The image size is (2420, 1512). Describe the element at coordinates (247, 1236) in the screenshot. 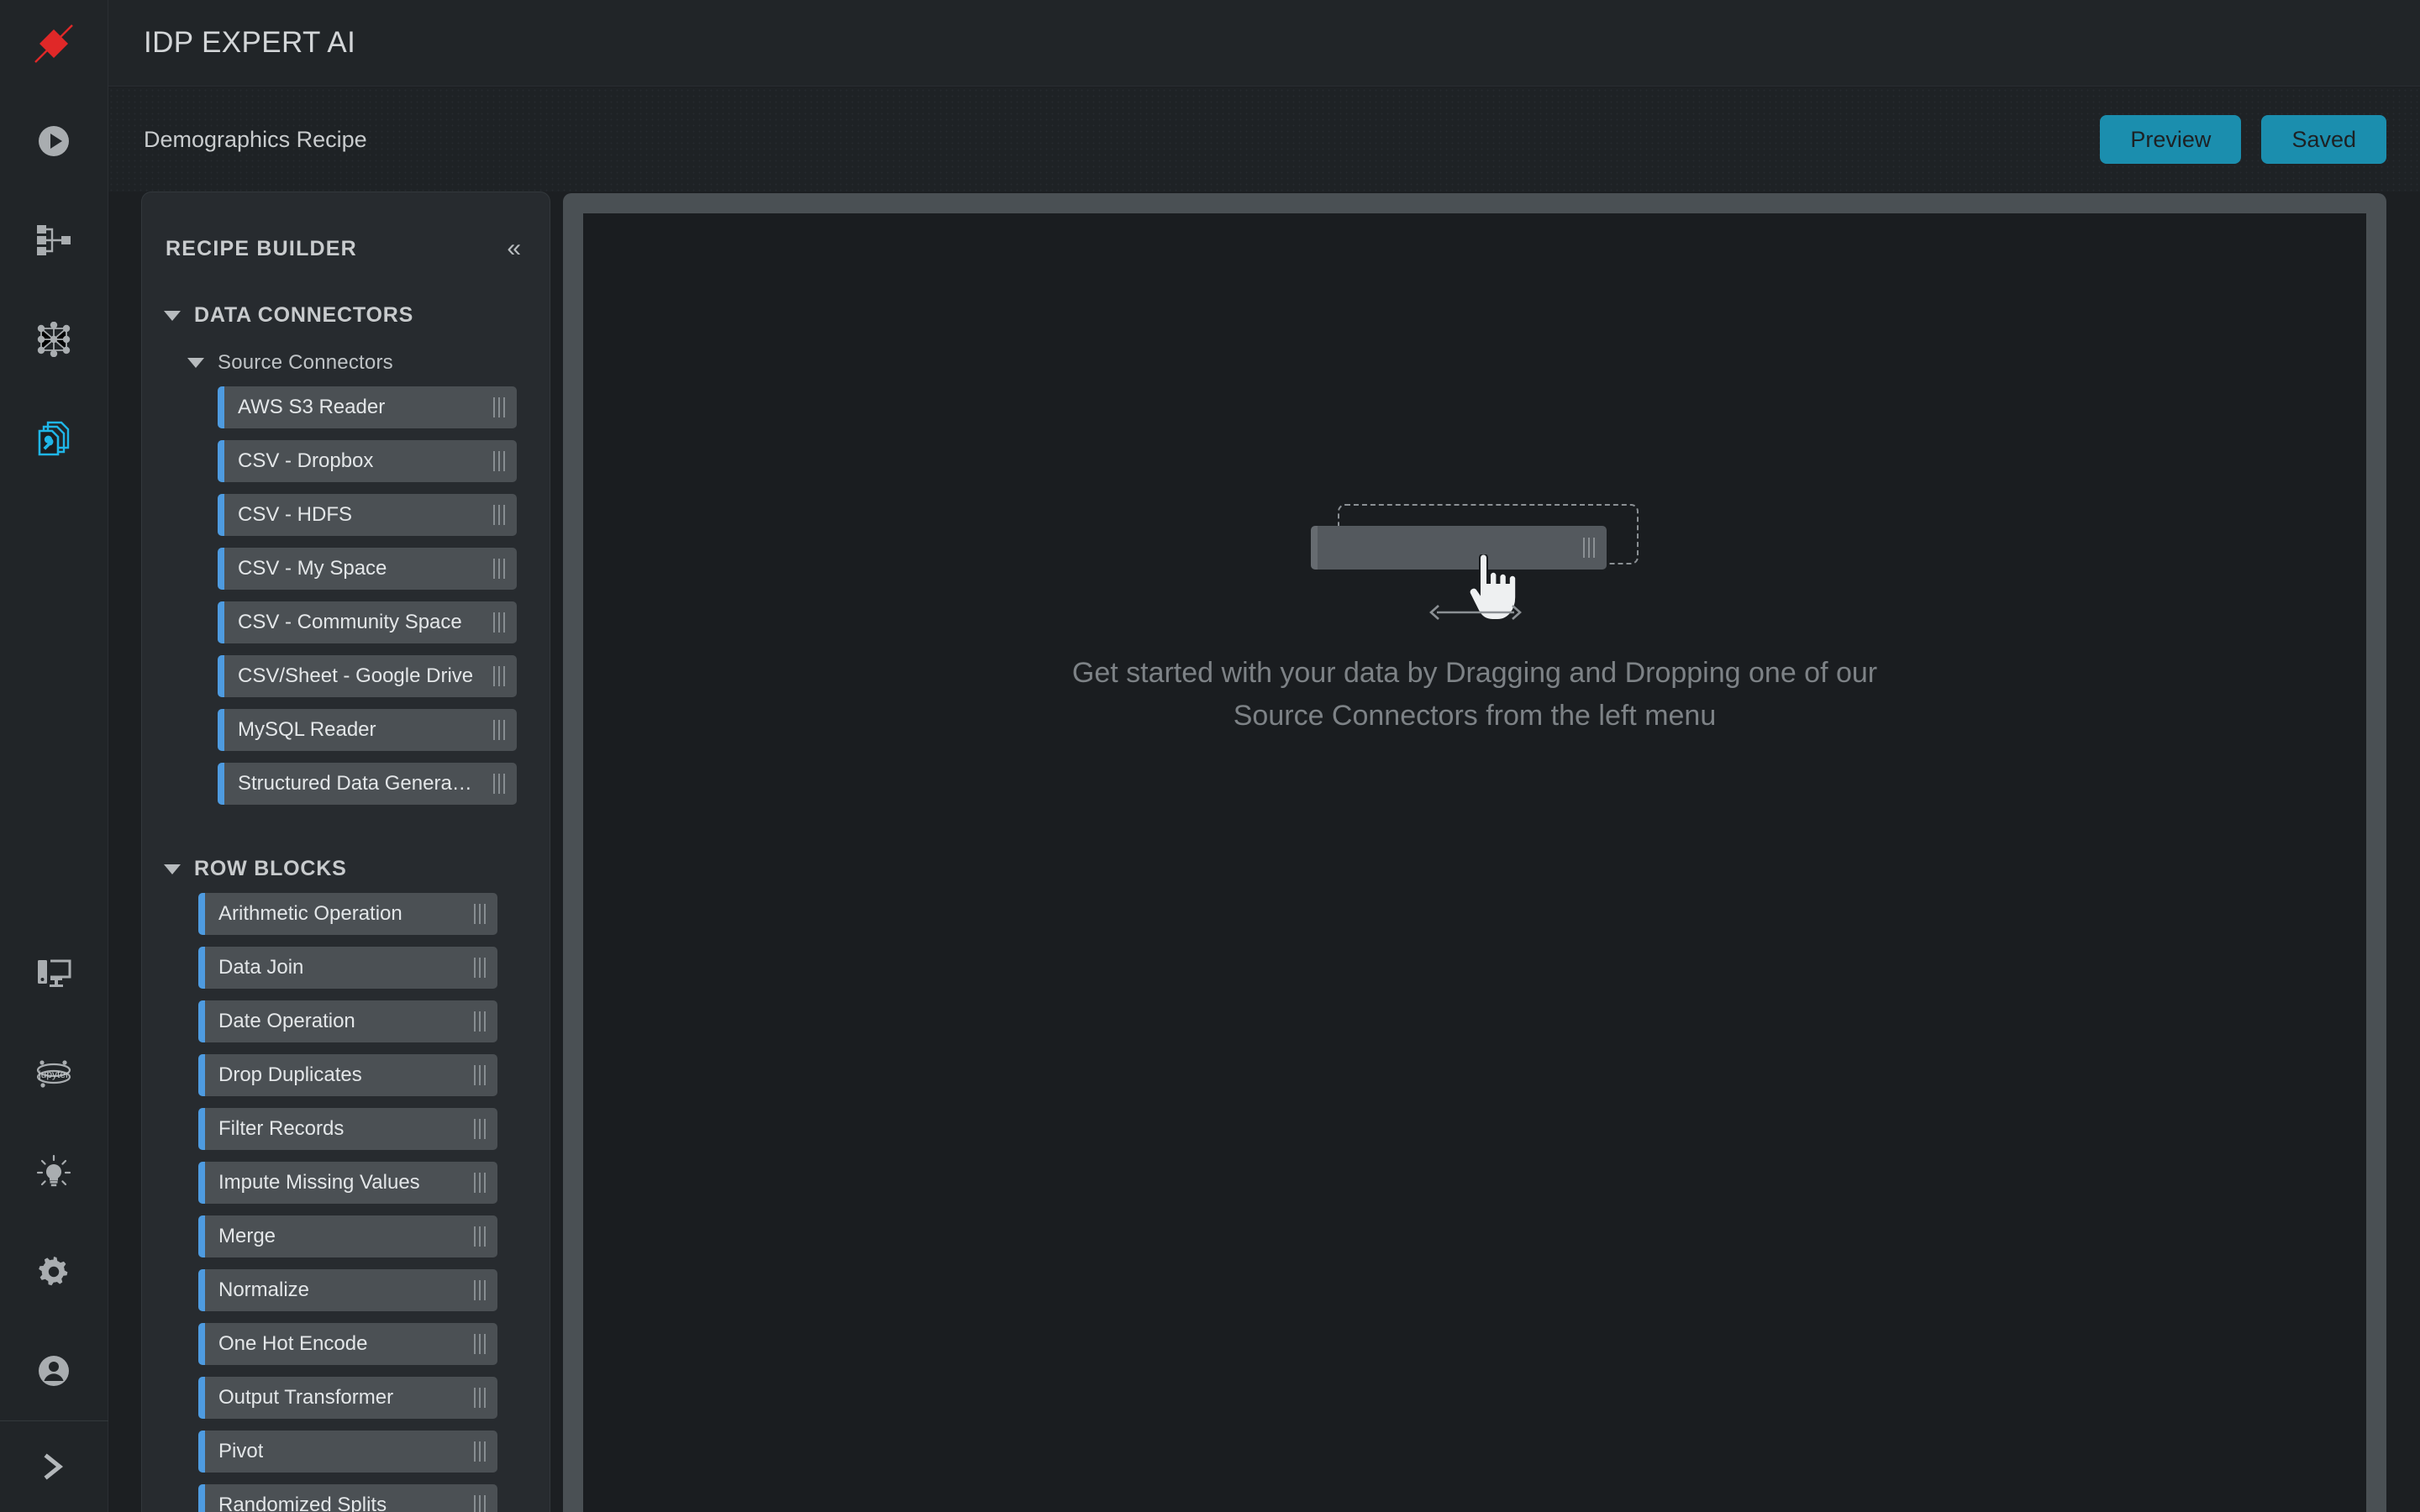

I see `list-item-label: Merge` at that location.